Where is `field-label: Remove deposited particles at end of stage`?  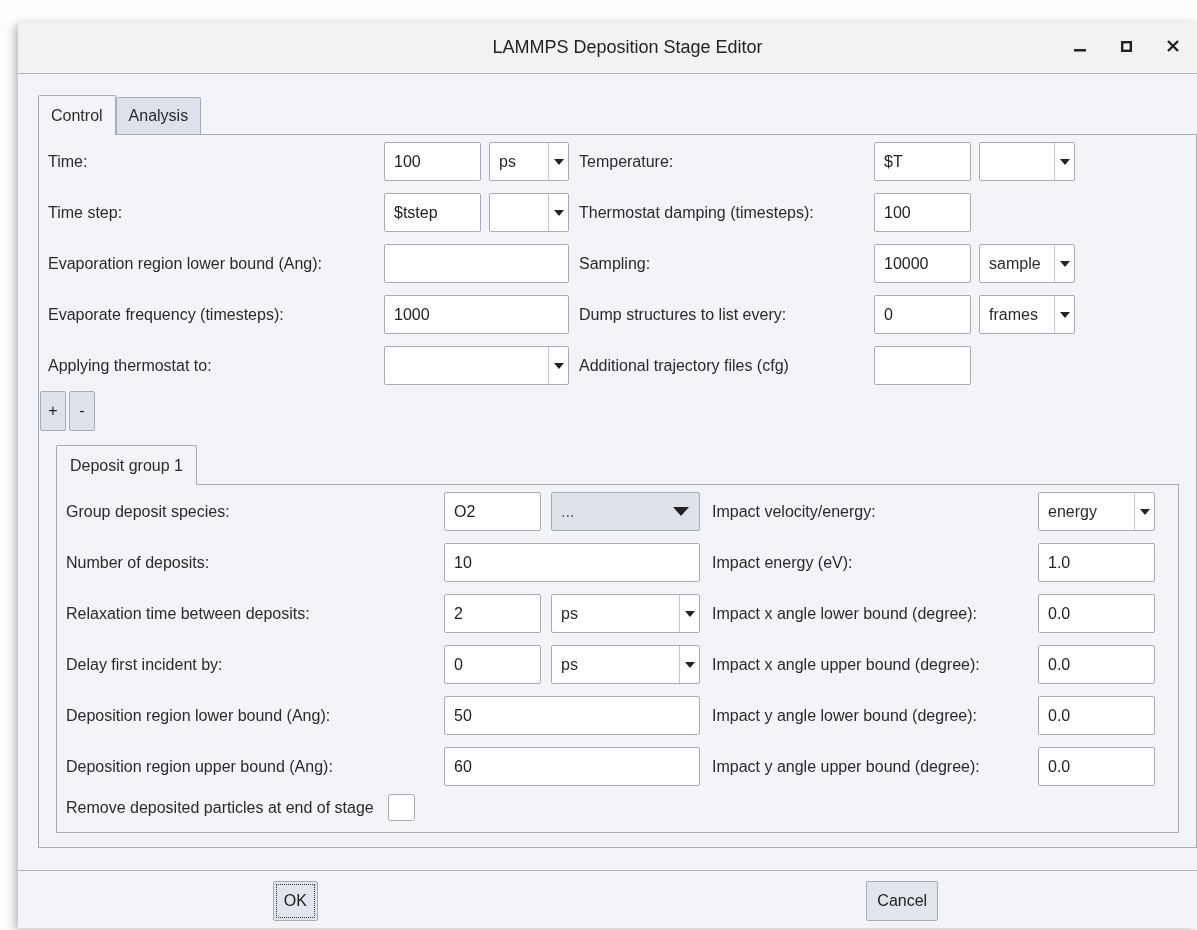
field-label: Remove deposited particles at end of stage is located at coordinates (220, 807).